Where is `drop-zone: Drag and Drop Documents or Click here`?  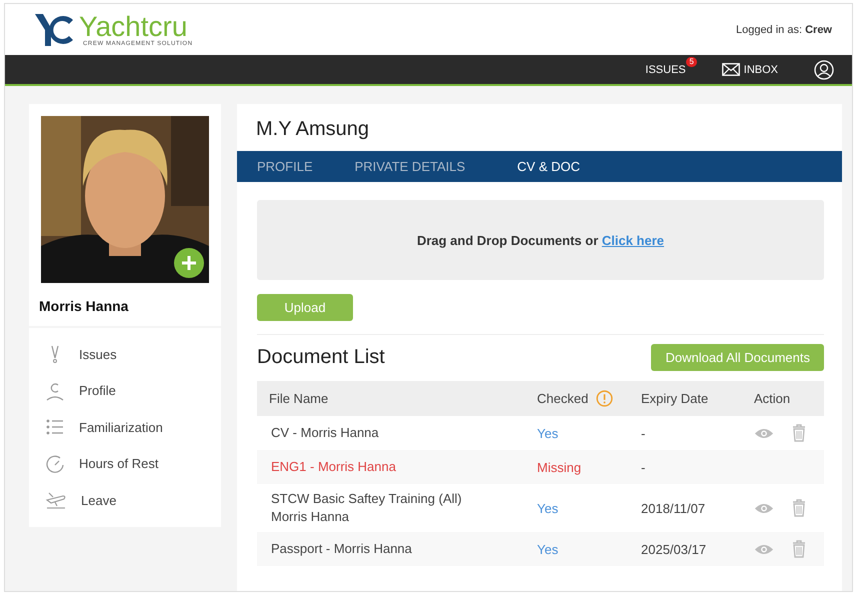 drop-zone: Drag and Drop Documents or Click here is located at coordinates (540, 240).